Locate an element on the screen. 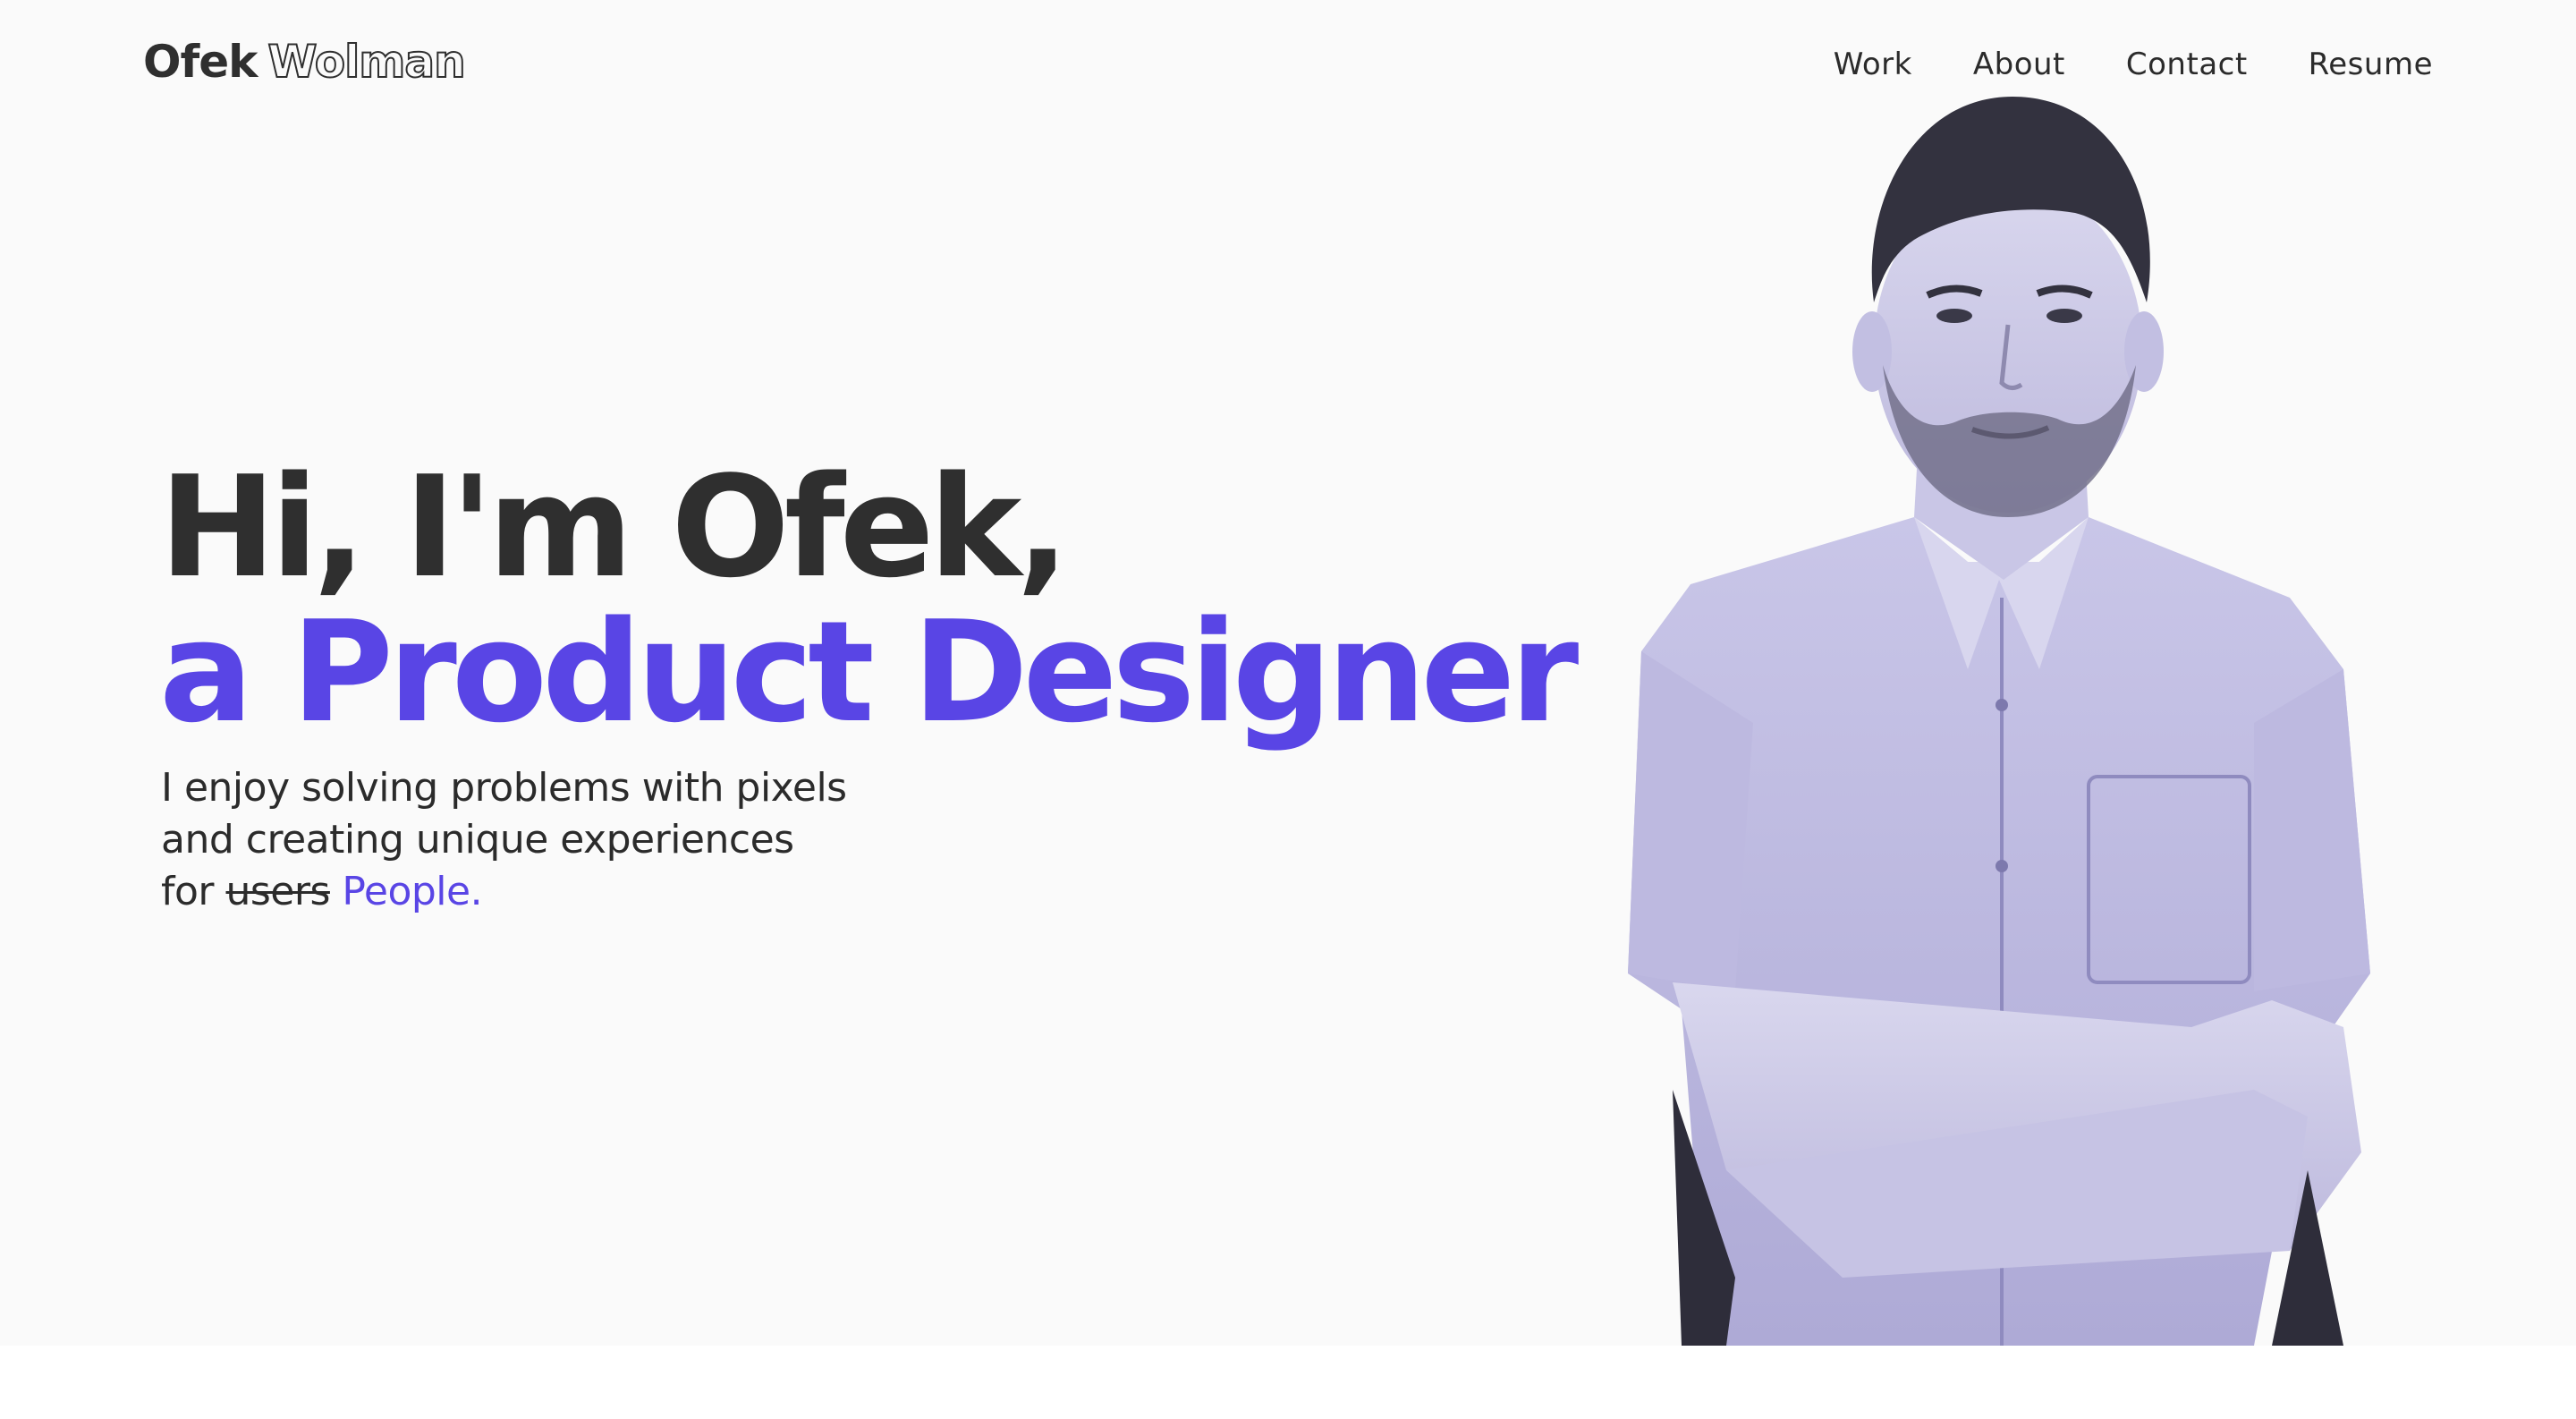 This screenshot has height=1419, width=2576. nav-link-contact: Contact is located at coordinates (2187, 64).